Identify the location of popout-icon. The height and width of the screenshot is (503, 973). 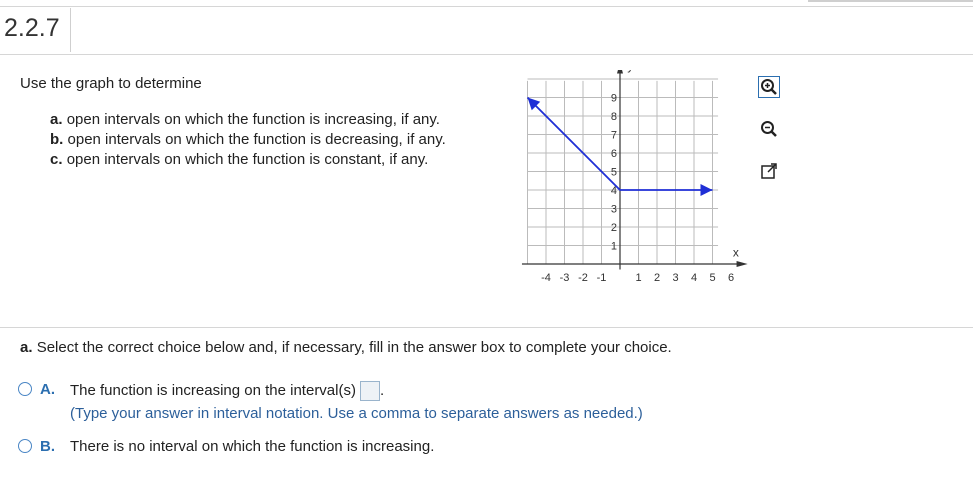
(769, 171).